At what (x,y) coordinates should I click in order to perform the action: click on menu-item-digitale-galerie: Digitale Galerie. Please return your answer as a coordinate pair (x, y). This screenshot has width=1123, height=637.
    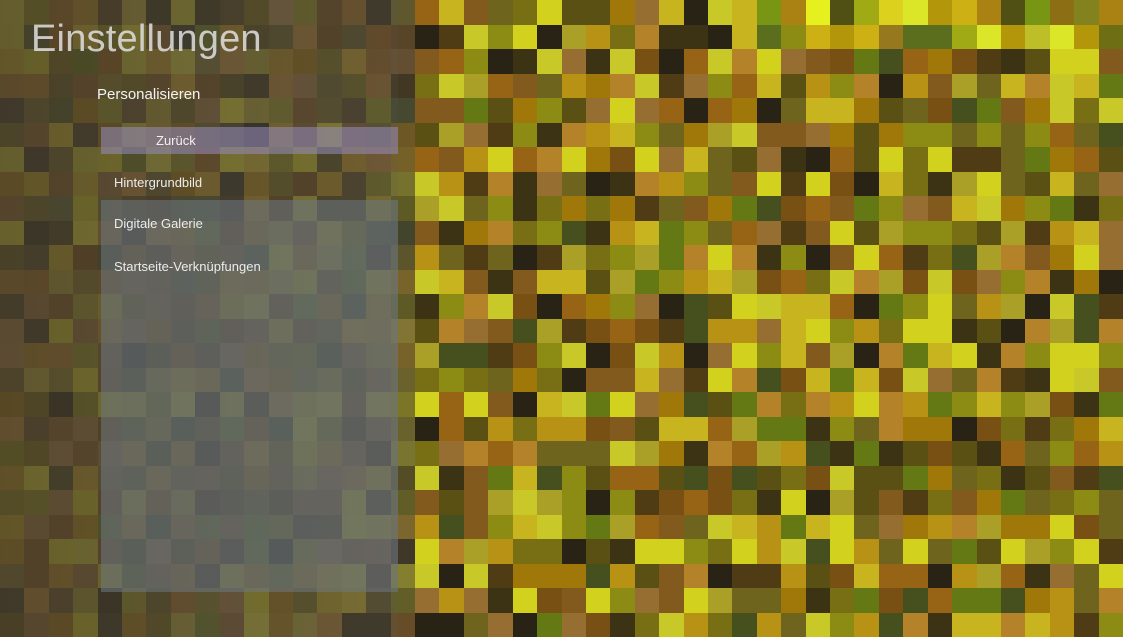
    Looking at the image, I should click on (158, 223).